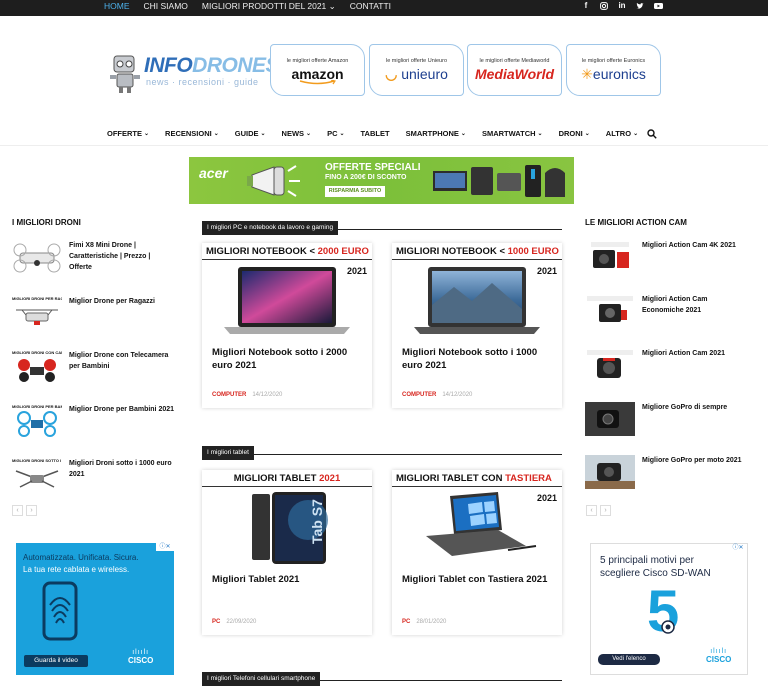  Describe the element at coordinates (668, 365) in the screenshot. I see `right-sidebar-item: Migliori Action Cam 2021` at that location.